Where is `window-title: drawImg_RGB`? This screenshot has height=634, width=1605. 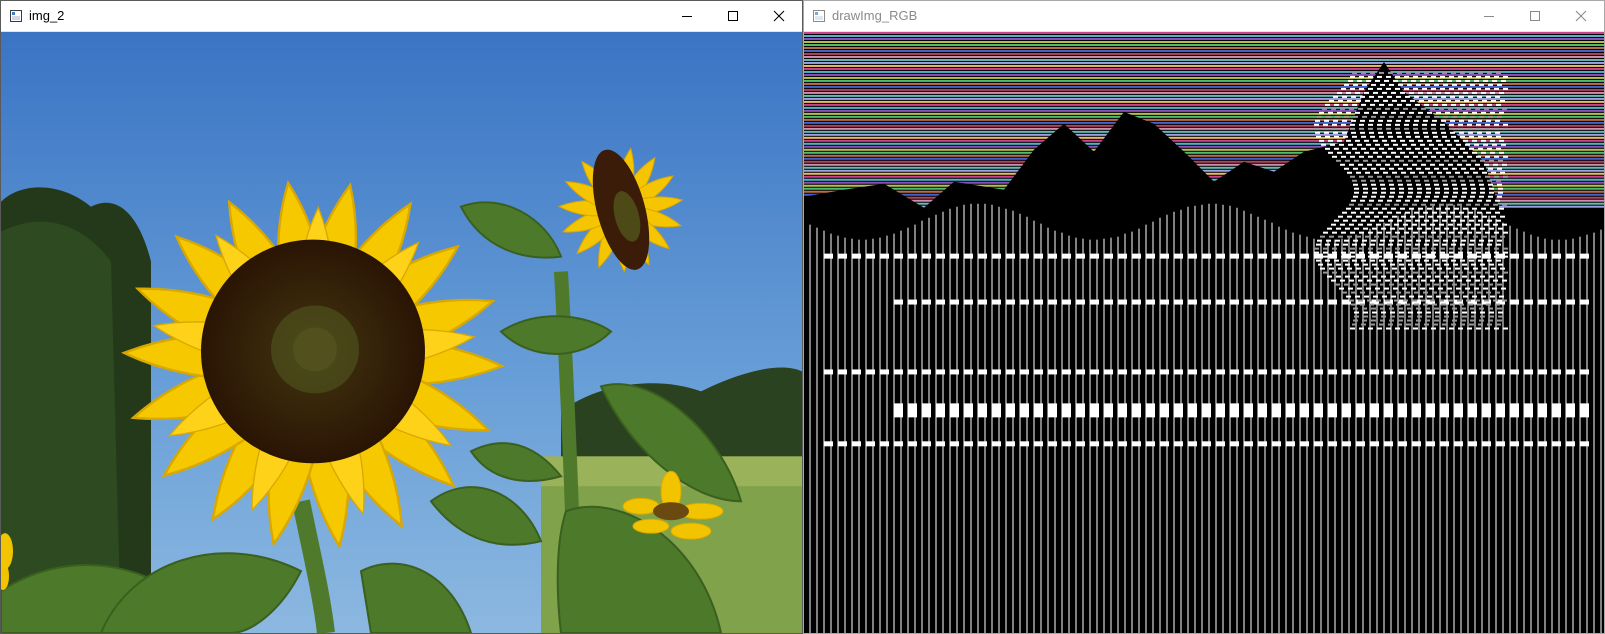
window-title: drawImg_RGB is located at coordinates (875, 15).